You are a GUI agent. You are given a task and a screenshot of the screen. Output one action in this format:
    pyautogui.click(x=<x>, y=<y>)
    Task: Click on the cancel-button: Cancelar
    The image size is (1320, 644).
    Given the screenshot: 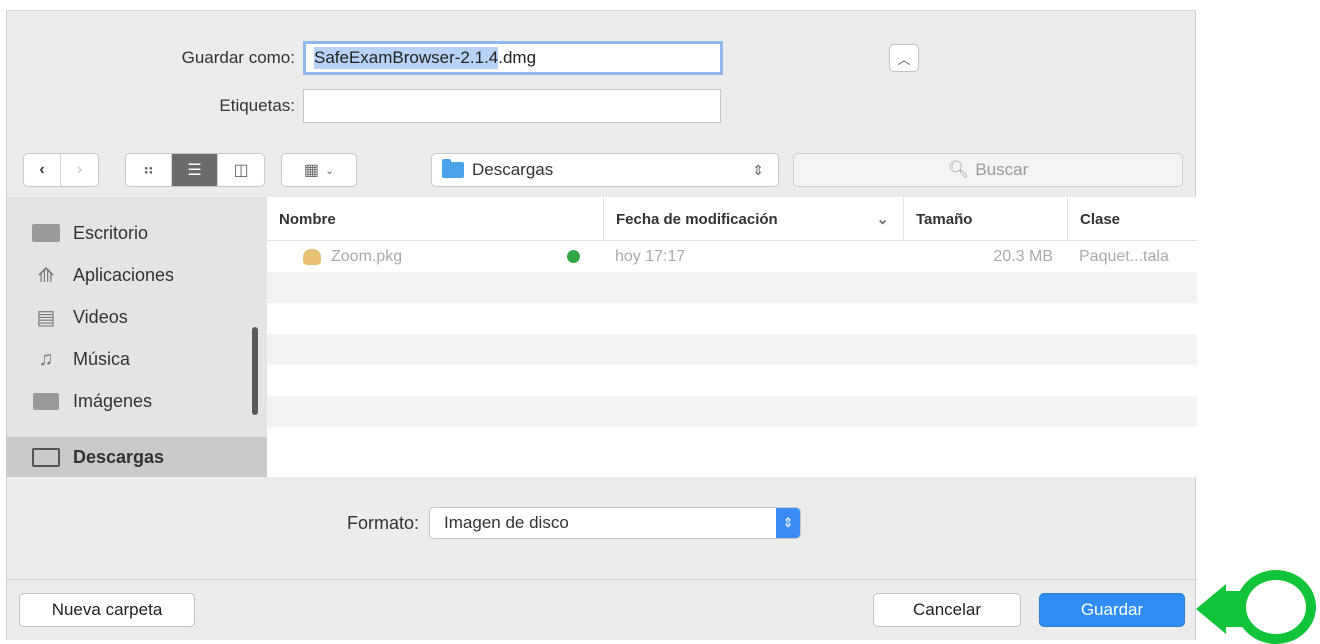 What is the action you would take?
    pyautogui.click(x=947, y=610)
    